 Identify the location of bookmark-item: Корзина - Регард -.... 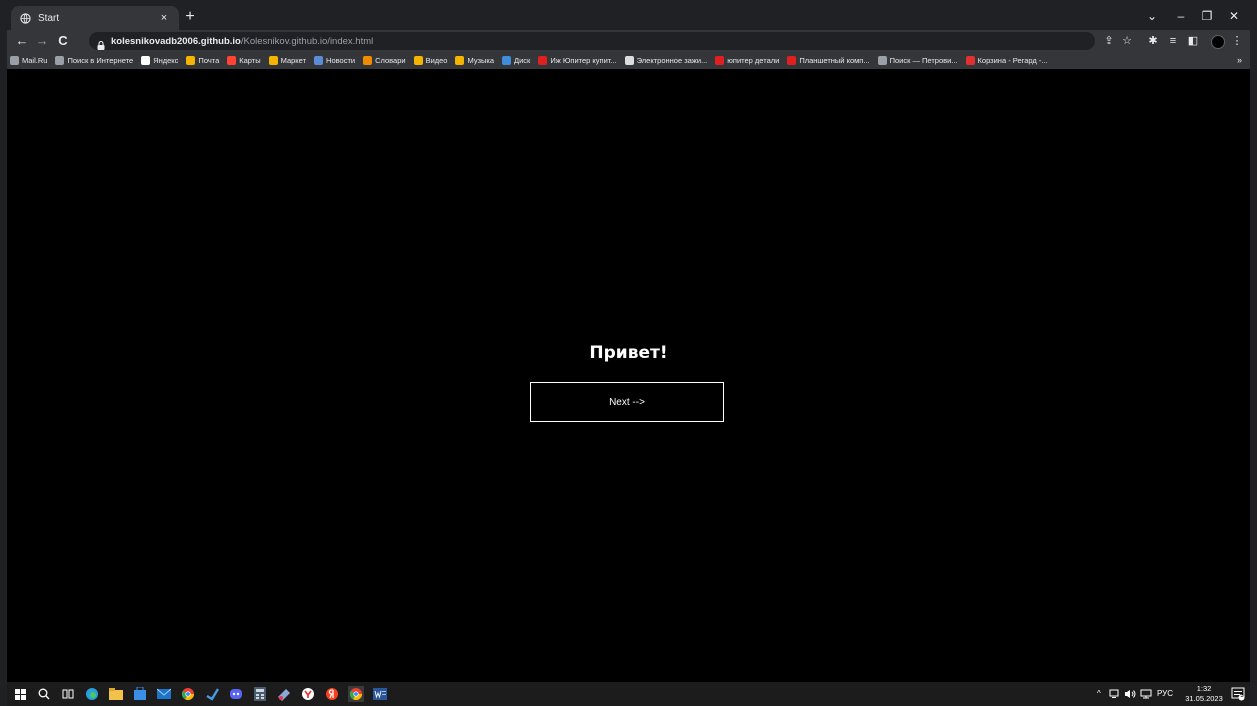
(1006, 60).